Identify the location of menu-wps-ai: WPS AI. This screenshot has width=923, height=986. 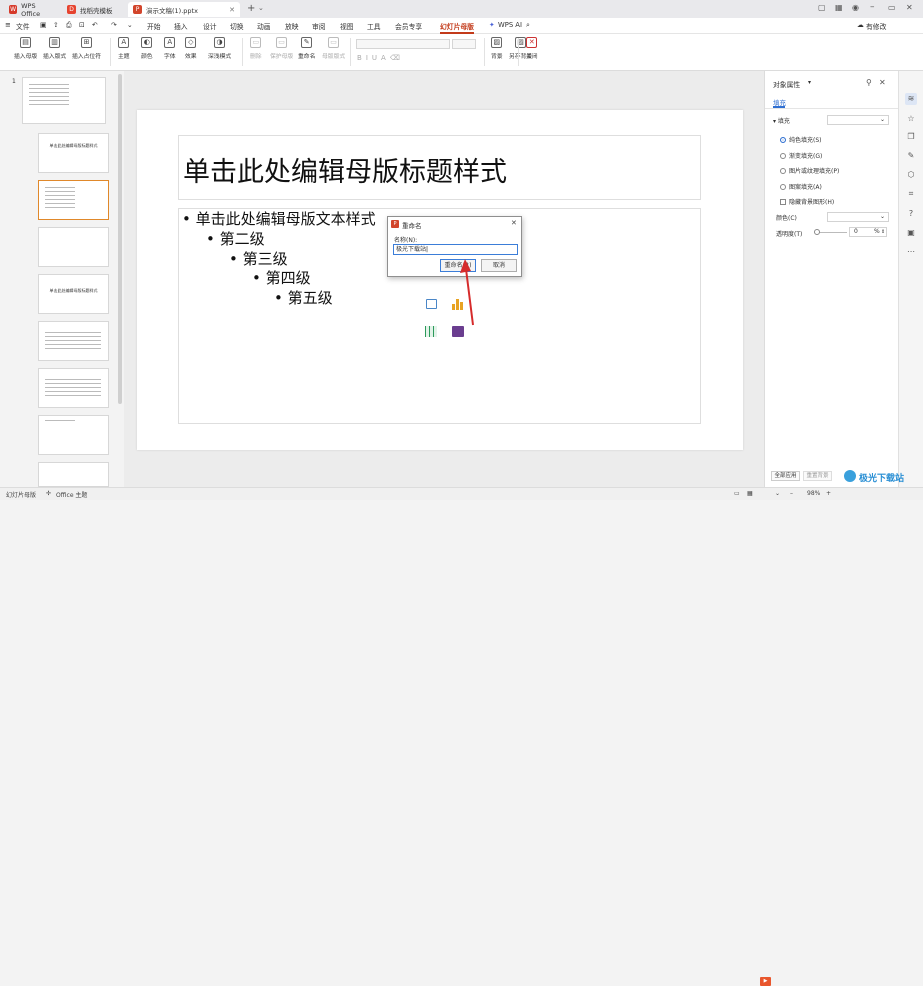
(510, 25).